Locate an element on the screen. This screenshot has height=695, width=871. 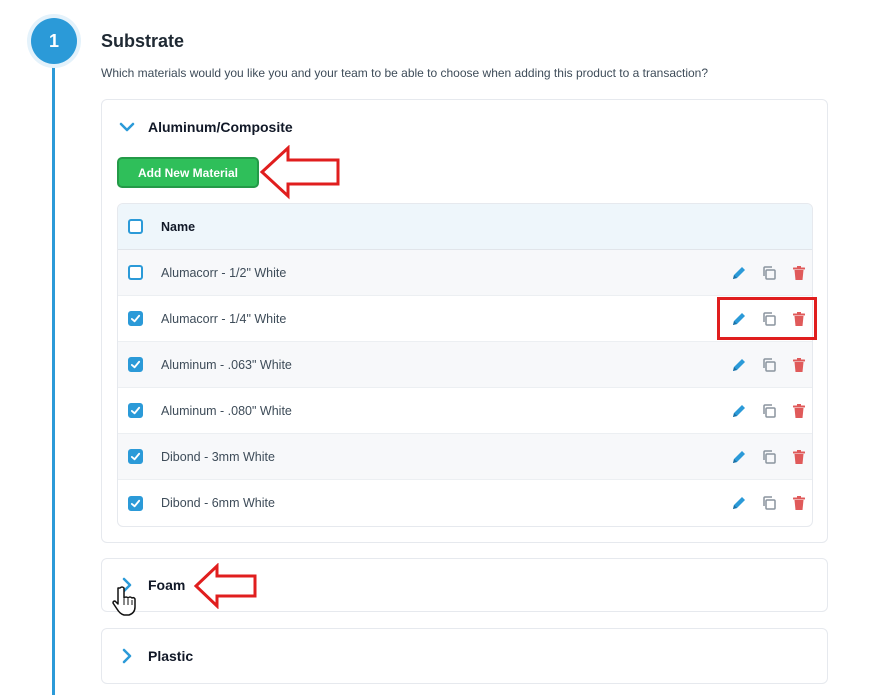
table-row: Alumacorr - 1/2" White is located at coordinates (465, 273).